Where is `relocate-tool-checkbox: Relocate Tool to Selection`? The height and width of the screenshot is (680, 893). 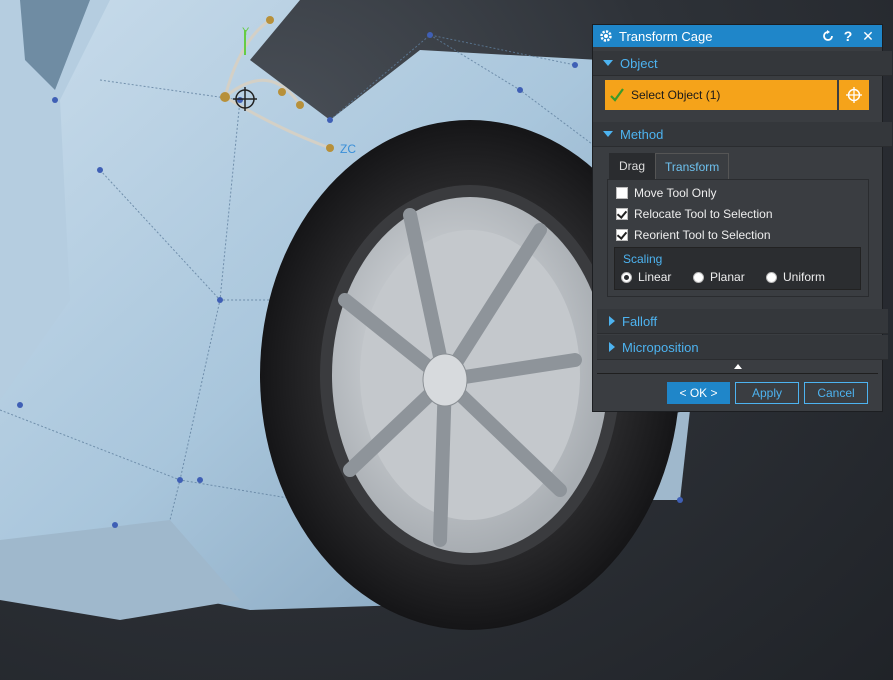 relocate-tool-checkbox: Relocate Tool to Selection is located at coordinates (694, 214).